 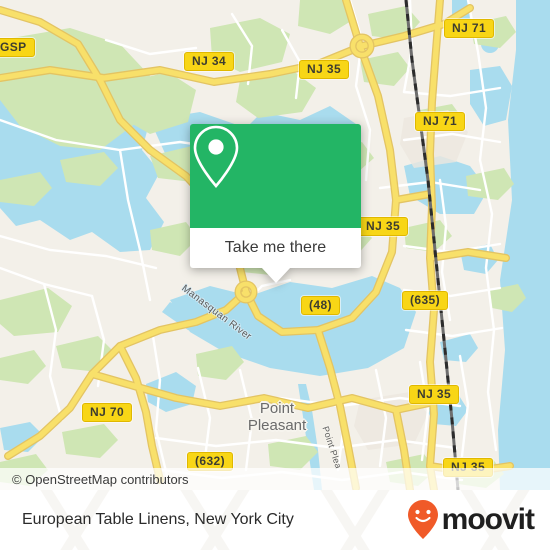 What do you see at coordinates (434, 394) in the screenshot?
I see `road-shield-nj35-lower: NJ 35` at bounding box center [434, 394].